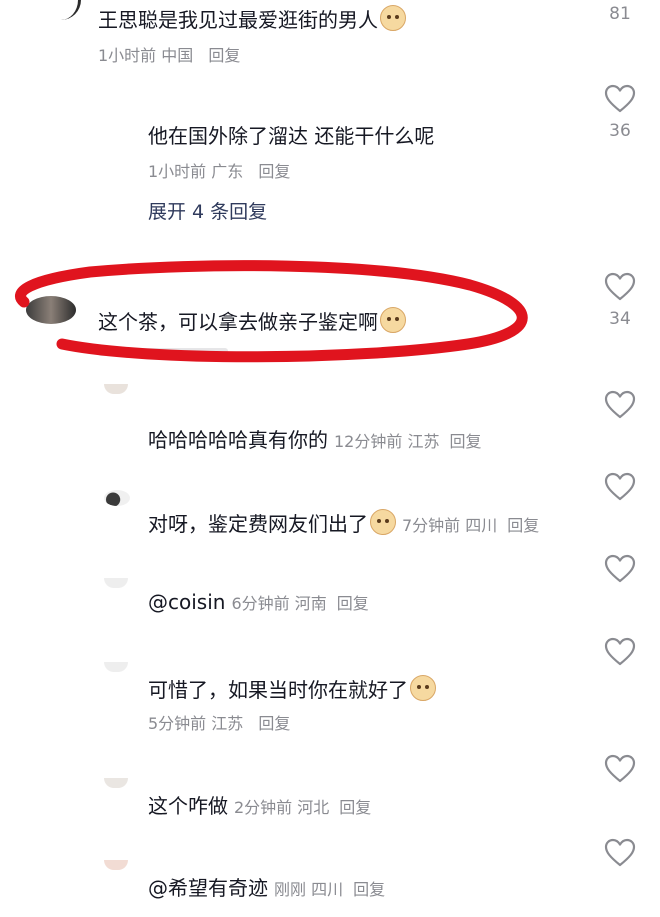 The image size is (660, 917). Describe the element at coordinates (291, 136) in the screenshot. I see `comment-text: 他在国外除了溜达 还能干什么呢` at that location.